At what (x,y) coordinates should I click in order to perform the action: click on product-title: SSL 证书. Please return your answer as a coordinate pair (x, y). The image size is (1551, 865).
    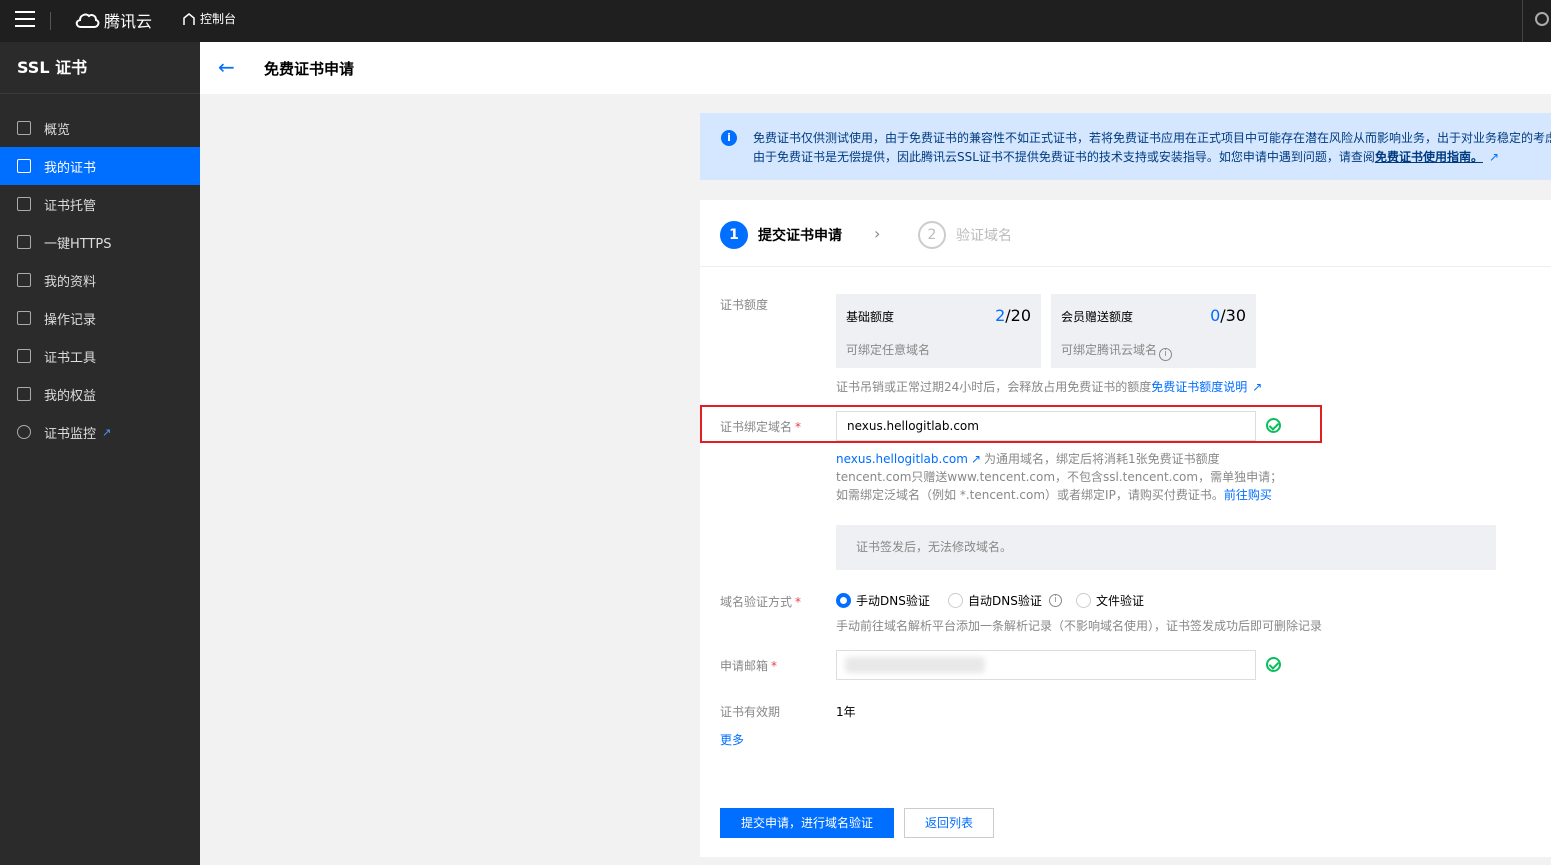
    Looking at the image, I should click on (100, 68).